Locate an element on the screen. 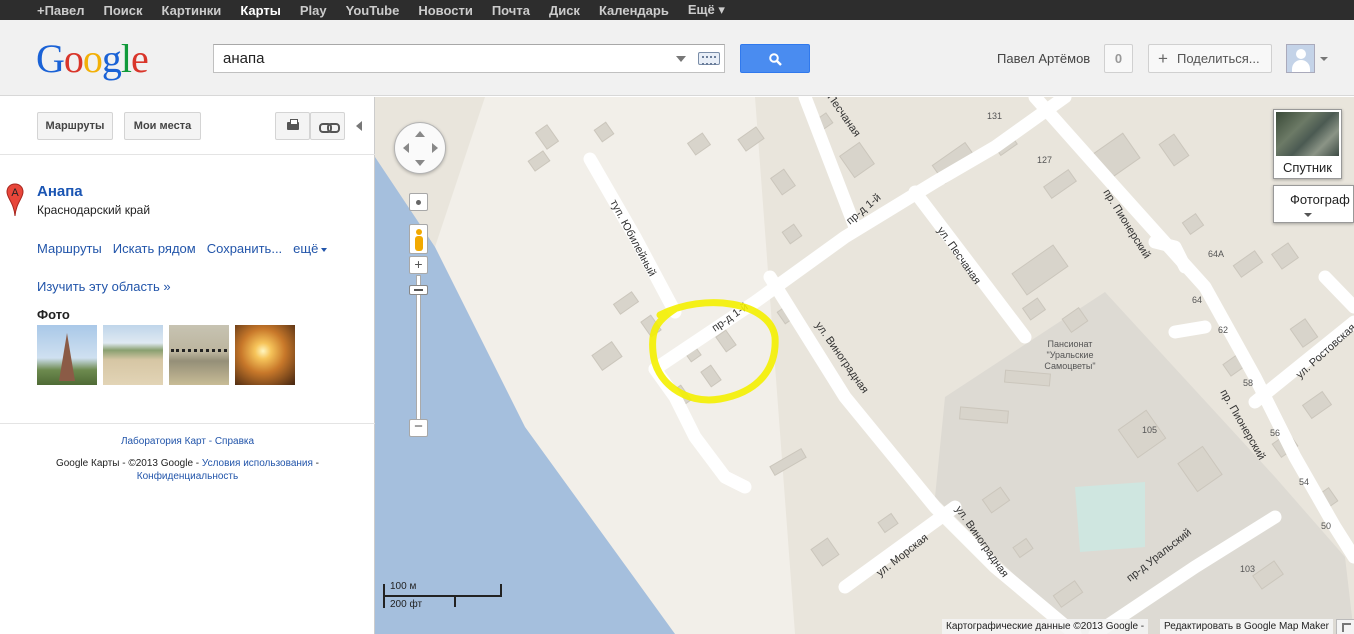 The width and height of the screenshot is (1354, 634). house-number: 56 is located at coordinates (1275, 433).